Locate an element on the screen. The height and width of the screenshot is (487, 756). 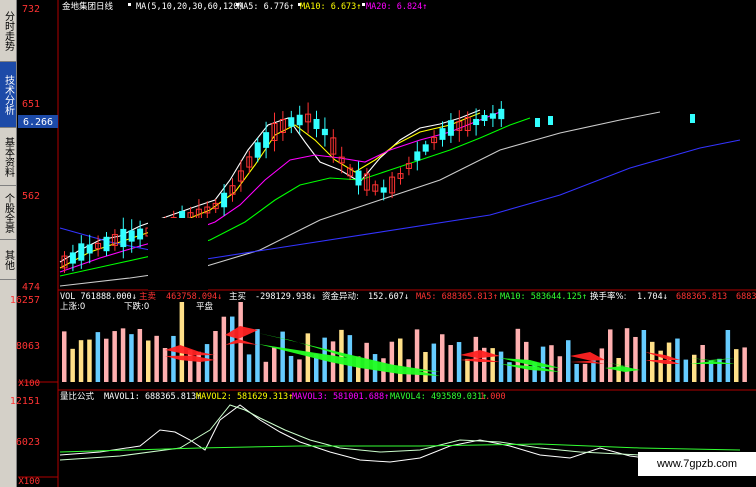
flat-count: 平盘 is located at coordinates (205, 306).